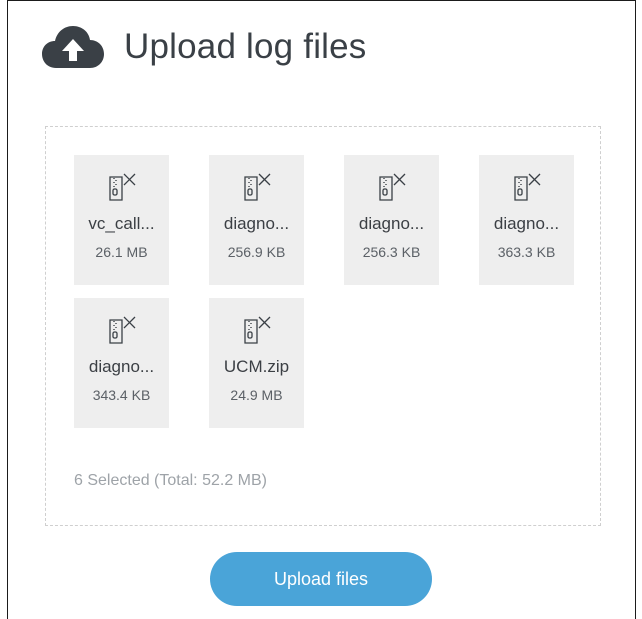 Image resolution: width=642 pixels, height=619 pixels. Describe the element at coordinates (121, 252) in the screenshot. I see `file-size: 26.1 MB` at that location.